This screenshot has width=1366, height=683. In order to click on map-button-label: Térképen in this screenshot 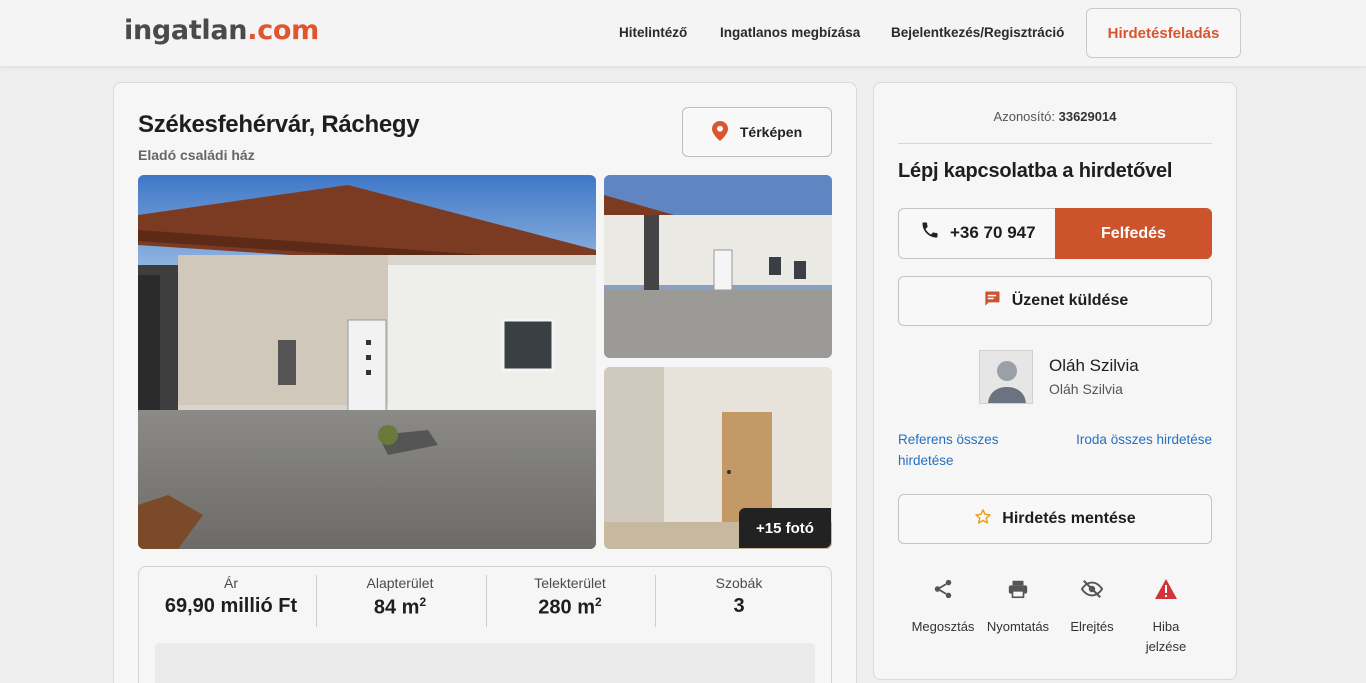, I will do `click(771, 132)`.